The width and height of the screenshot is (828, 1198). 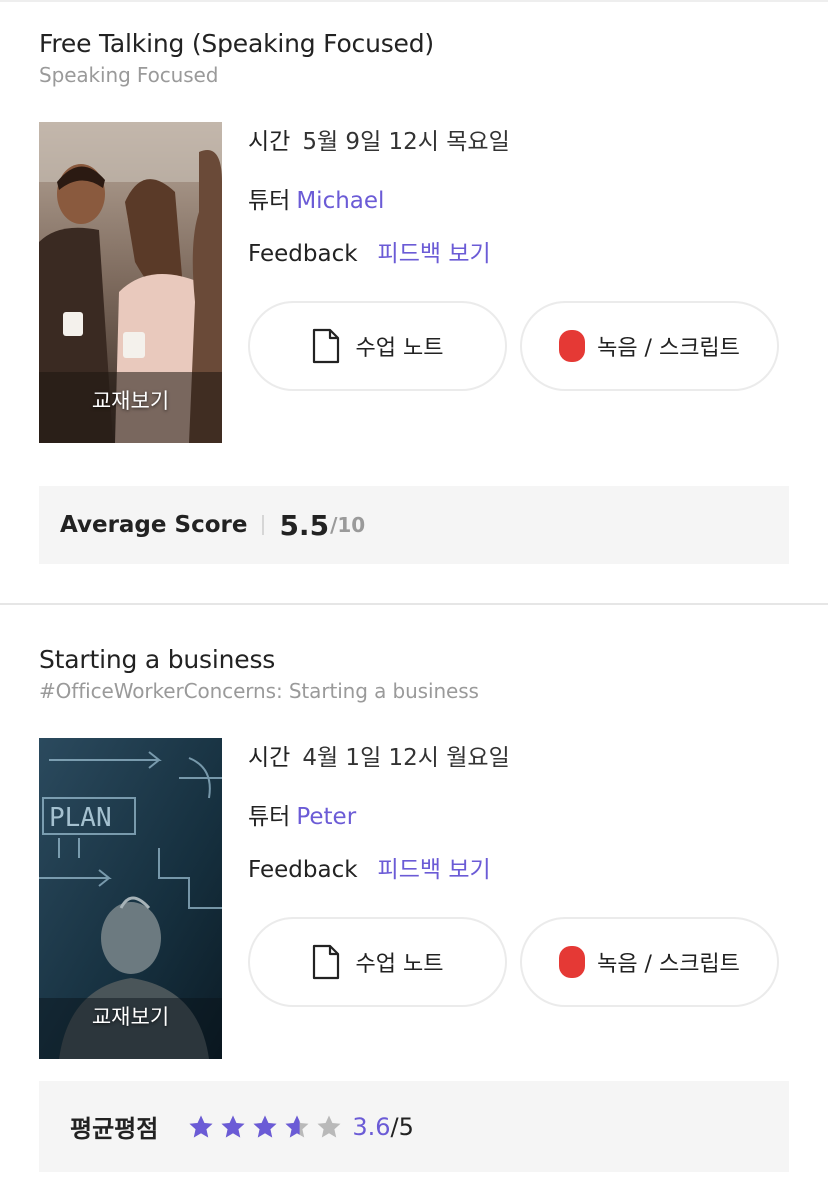 I want to click on tutor-row: 튜터 Michael, so click(x=316, y=198).